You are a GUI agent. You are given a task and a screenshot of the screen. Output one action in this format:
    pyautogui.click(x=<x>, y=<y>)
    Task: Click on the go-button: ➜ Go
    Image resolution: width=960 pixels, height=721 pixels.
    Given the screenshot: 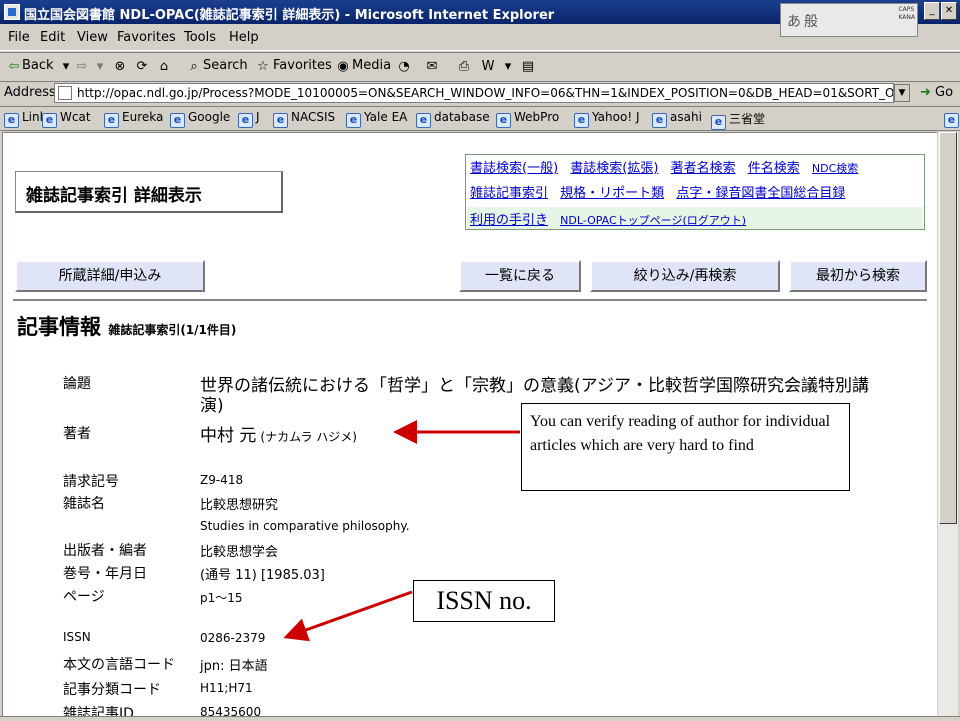 What is the action you would take?
    pyautogui.click(x=936, y=92)
    